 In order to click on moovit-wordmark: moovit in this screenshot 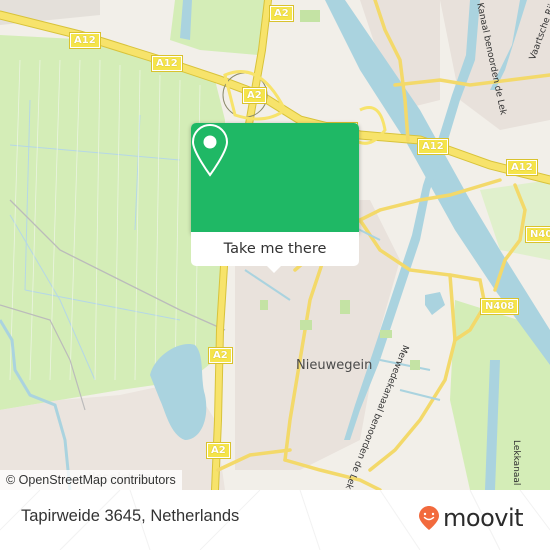, I will do `click(483, 518)`.